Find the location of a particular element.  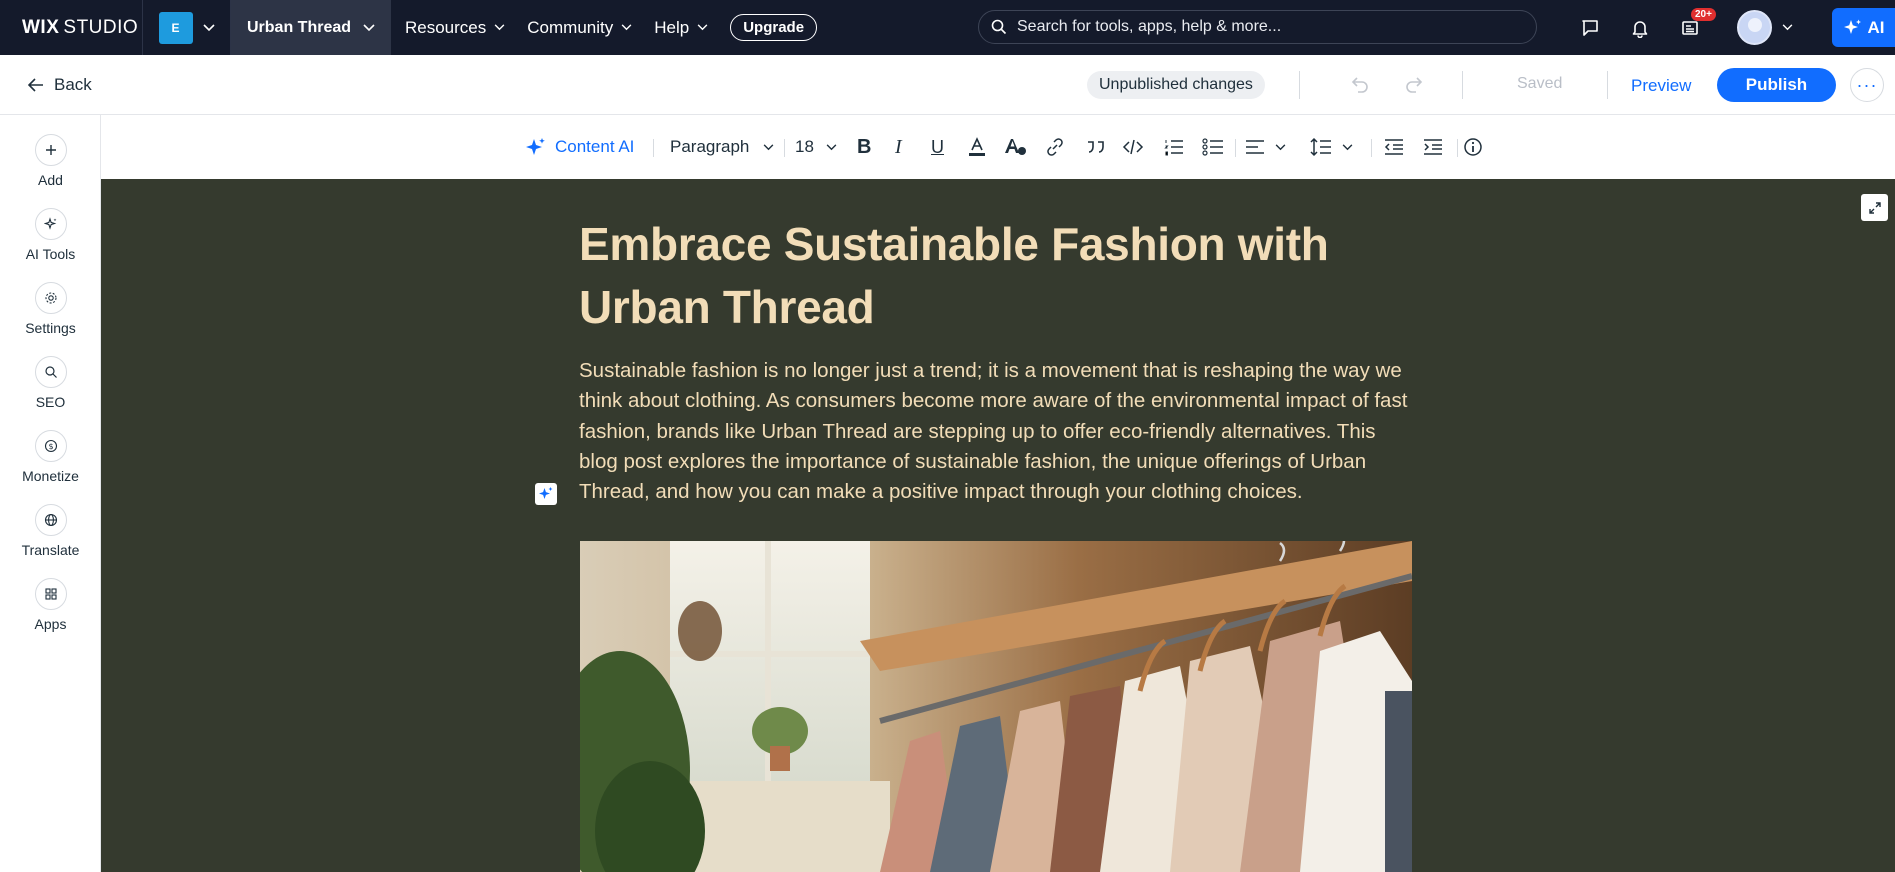

numbered-list-icon is located at coordinates (1174, 147).